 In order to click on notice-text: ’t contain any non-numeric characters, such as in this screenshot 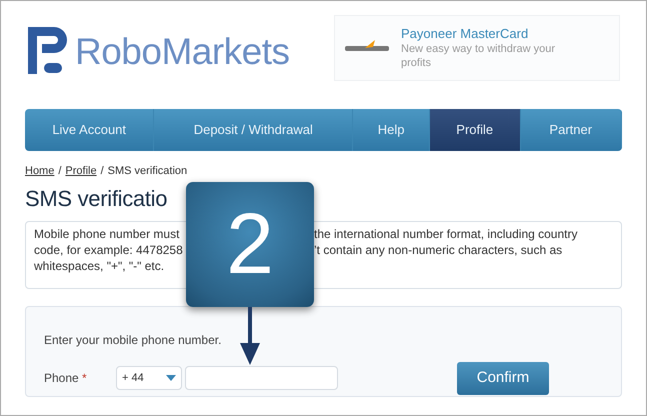, I will do `click(438, 250)`.